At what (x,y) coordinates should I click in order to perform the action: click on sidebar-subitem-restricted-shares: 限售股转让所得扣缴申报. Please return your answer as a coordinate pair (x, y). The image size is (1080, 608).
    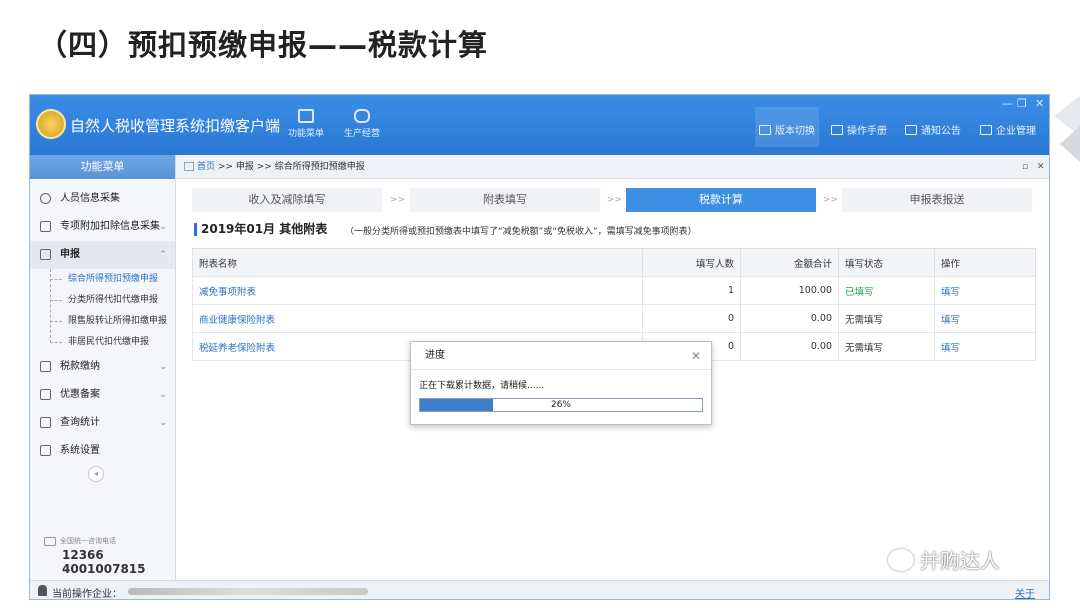
    Looking at the image, I should click on (102, 321).